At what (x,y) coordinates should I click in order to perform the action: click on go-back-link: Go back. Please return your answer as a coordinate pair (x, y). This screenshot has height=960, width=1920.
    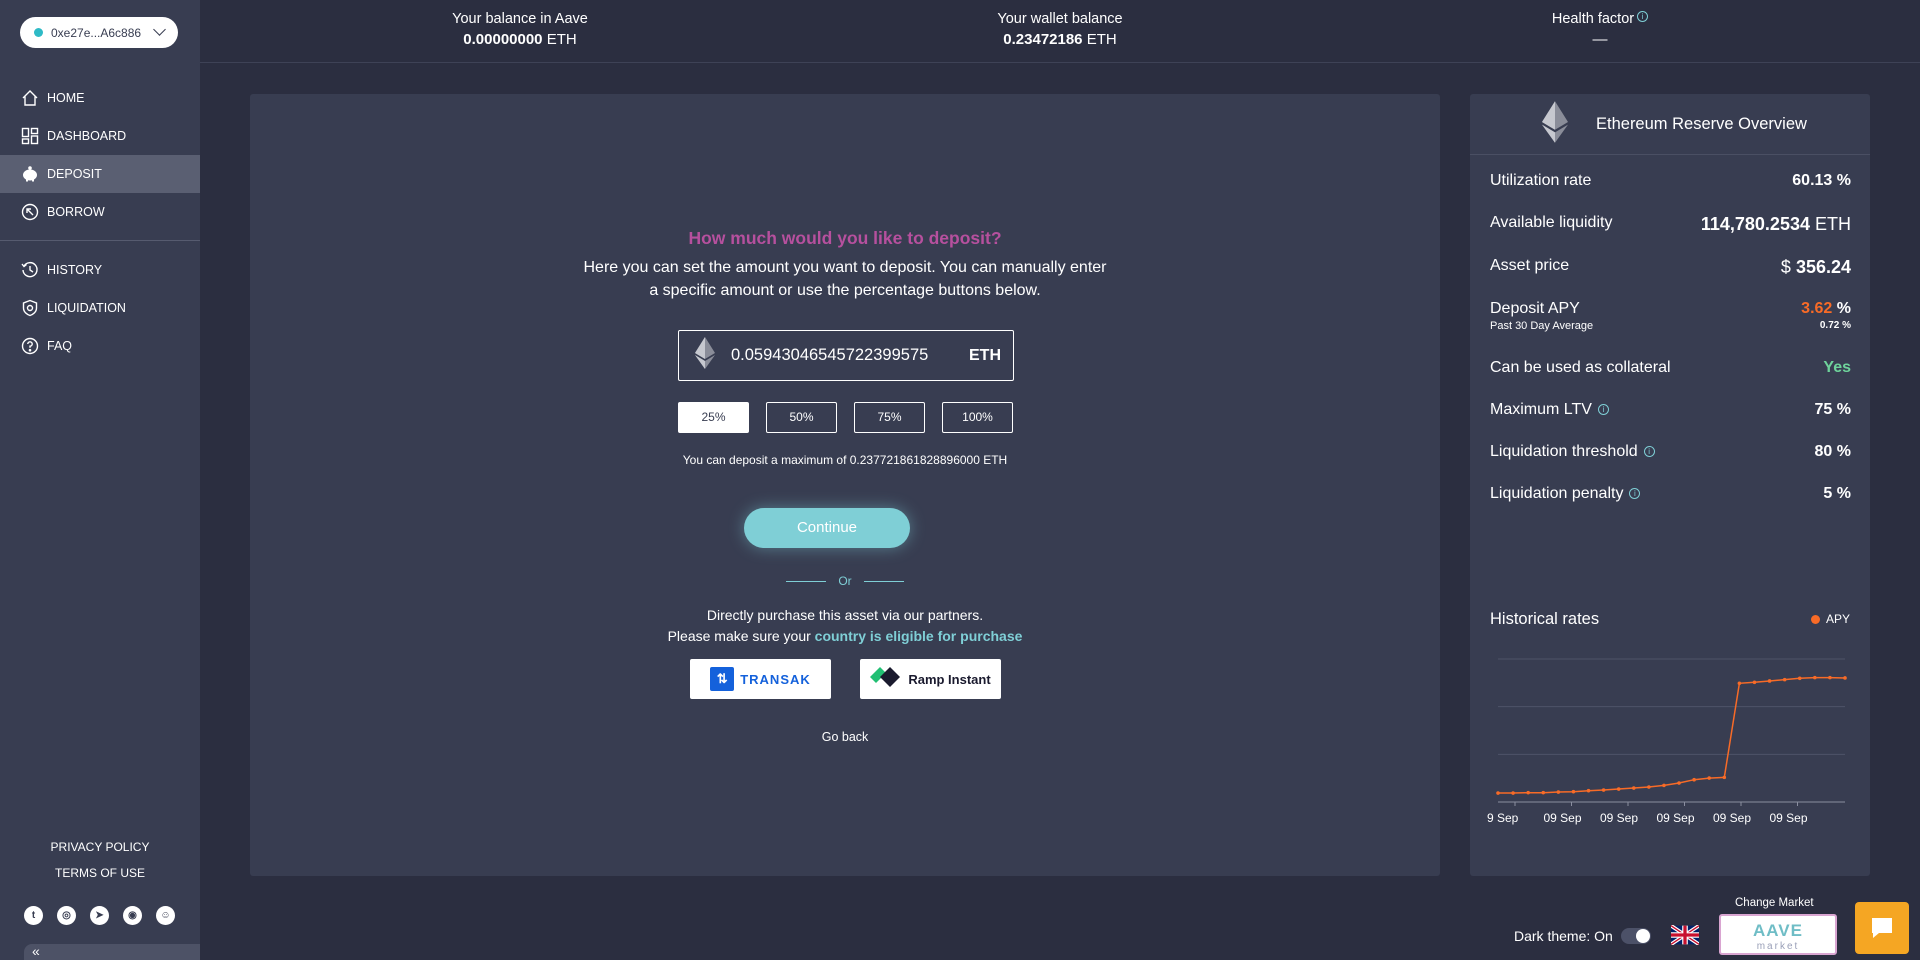
    Looking at the image, I should click on (845, 737).